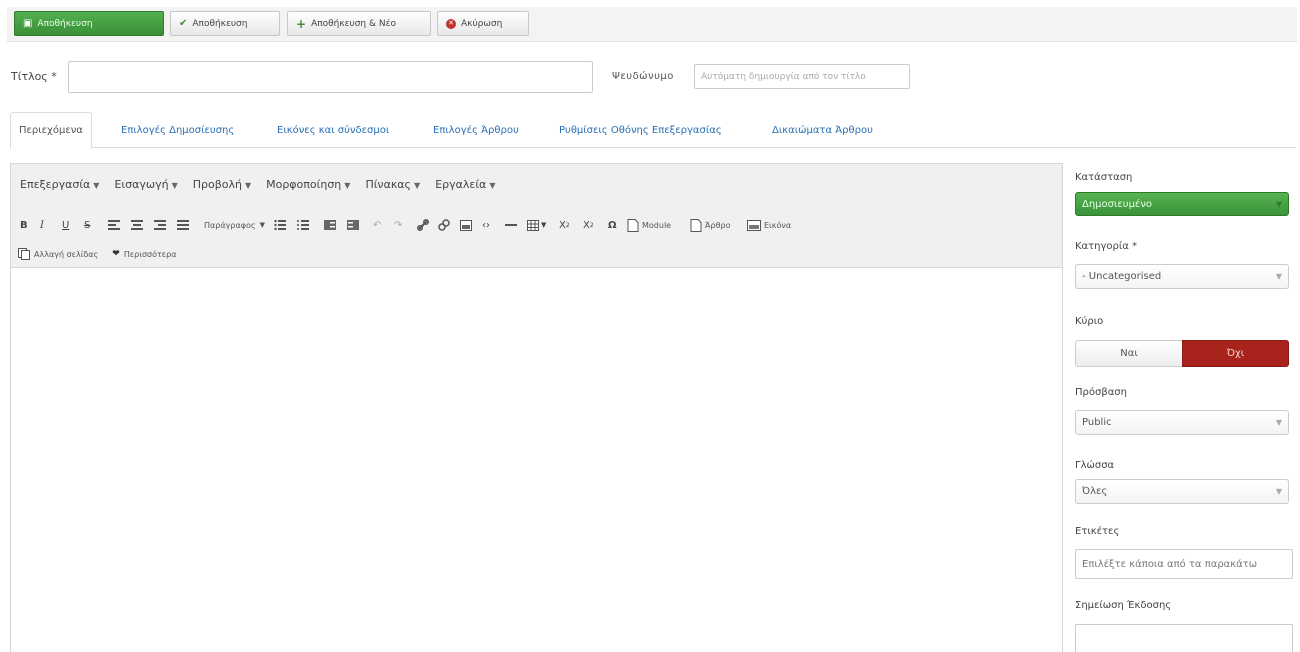  Describe the element at coordinates (1128, 353) in the screenshot. I see `featured-yes-button: Ναι` at that location.